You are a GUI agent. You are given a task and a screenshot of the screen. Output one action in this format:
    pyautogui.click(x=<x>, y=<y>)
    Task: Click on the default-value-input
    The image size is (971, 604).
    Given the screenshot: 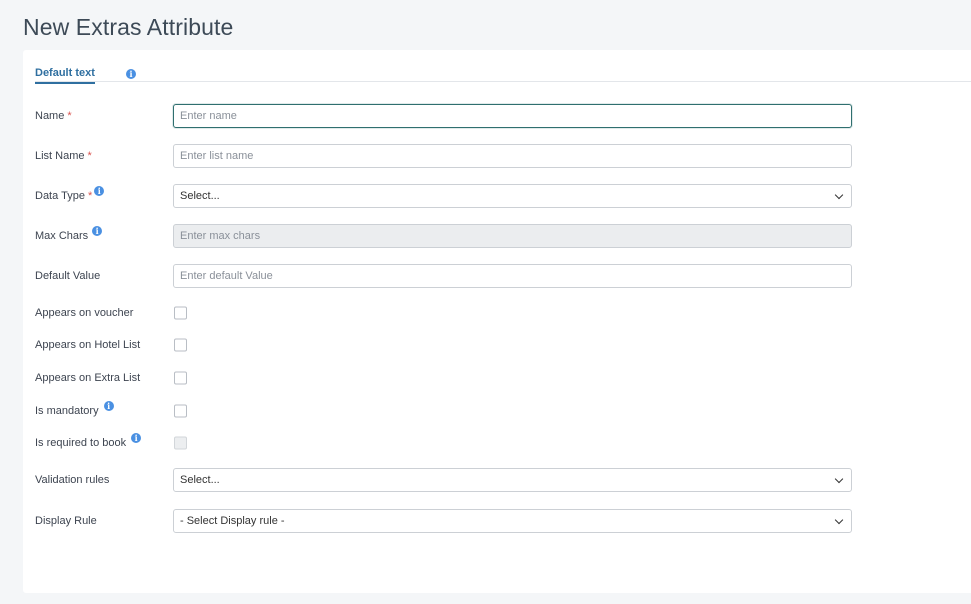 What is the action you would take?
    pyautogui.click(x=512, y=276)
    